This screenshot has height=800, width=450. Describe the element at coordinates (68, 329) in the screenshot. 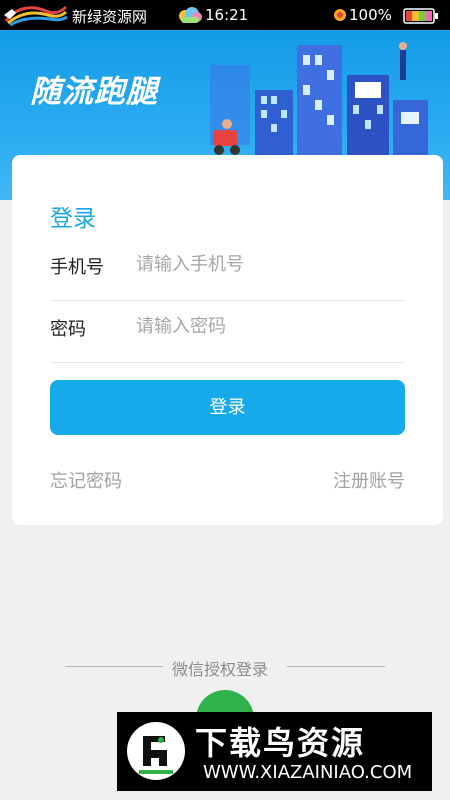

I see `password-label: 密码` at that location.